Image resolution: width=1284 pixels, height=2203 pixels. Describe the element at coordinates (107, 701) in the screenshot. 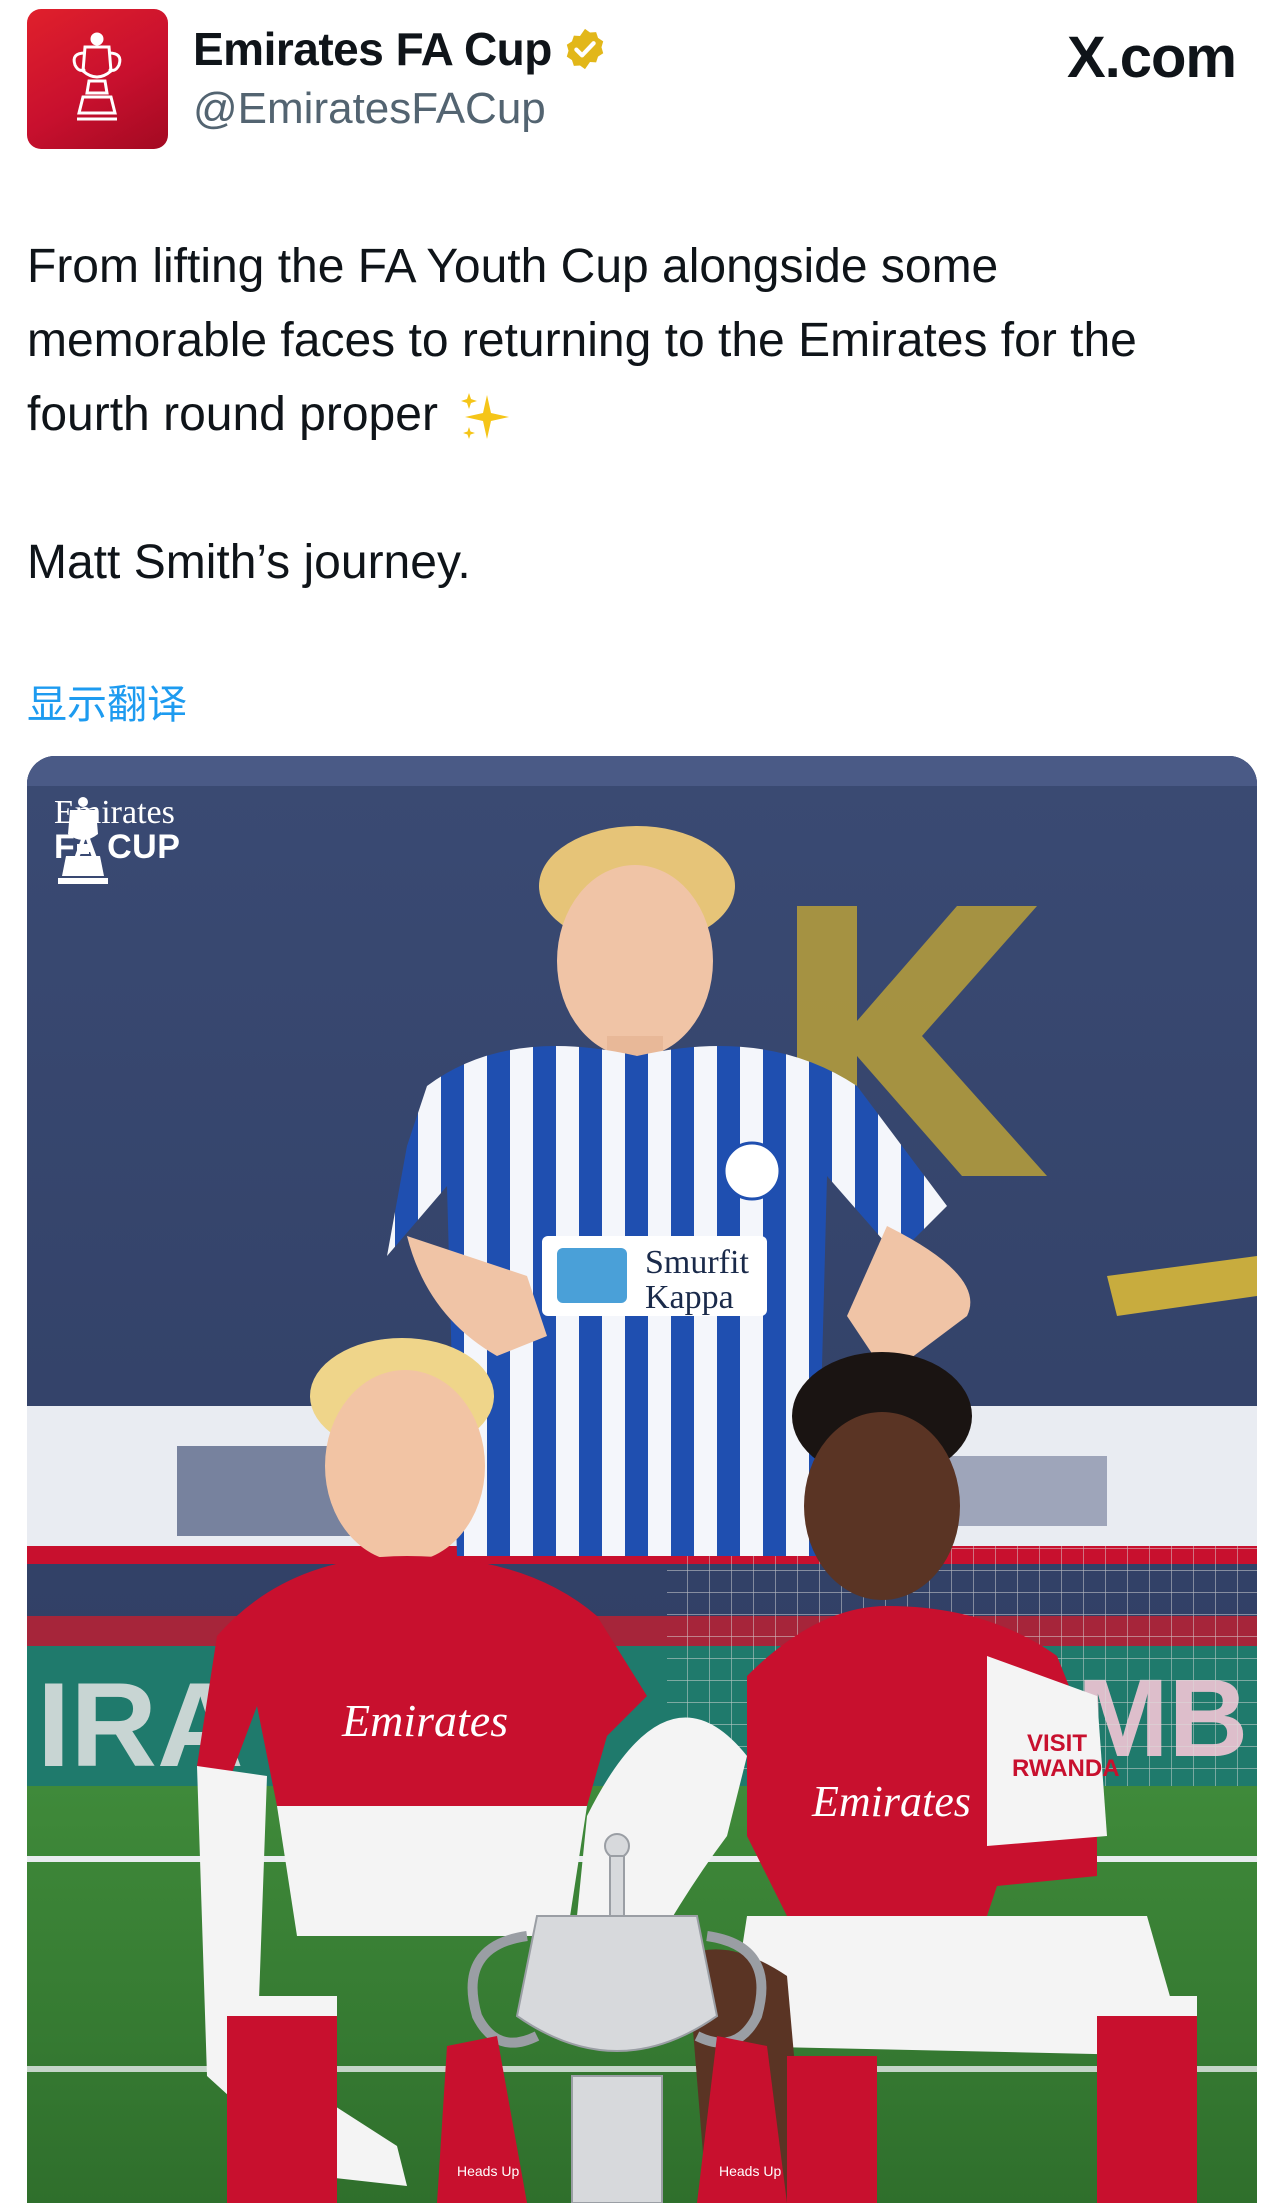

I see `translate-link: 显示翻译` at that location.